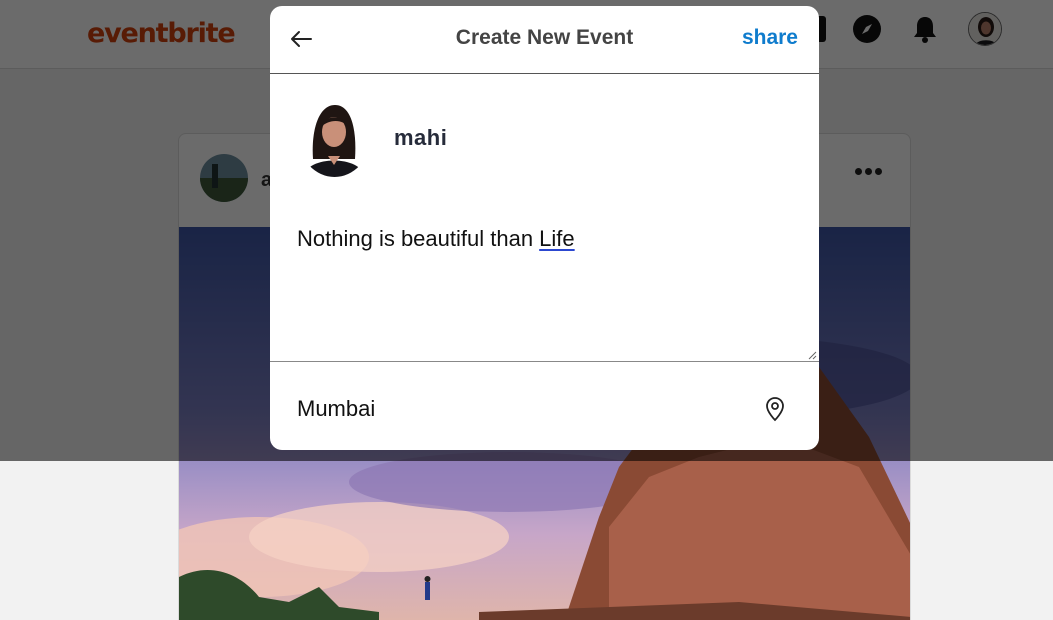 This screenshot has height=620, width=1053. I want to click on author-avatar, so click(334, 138).